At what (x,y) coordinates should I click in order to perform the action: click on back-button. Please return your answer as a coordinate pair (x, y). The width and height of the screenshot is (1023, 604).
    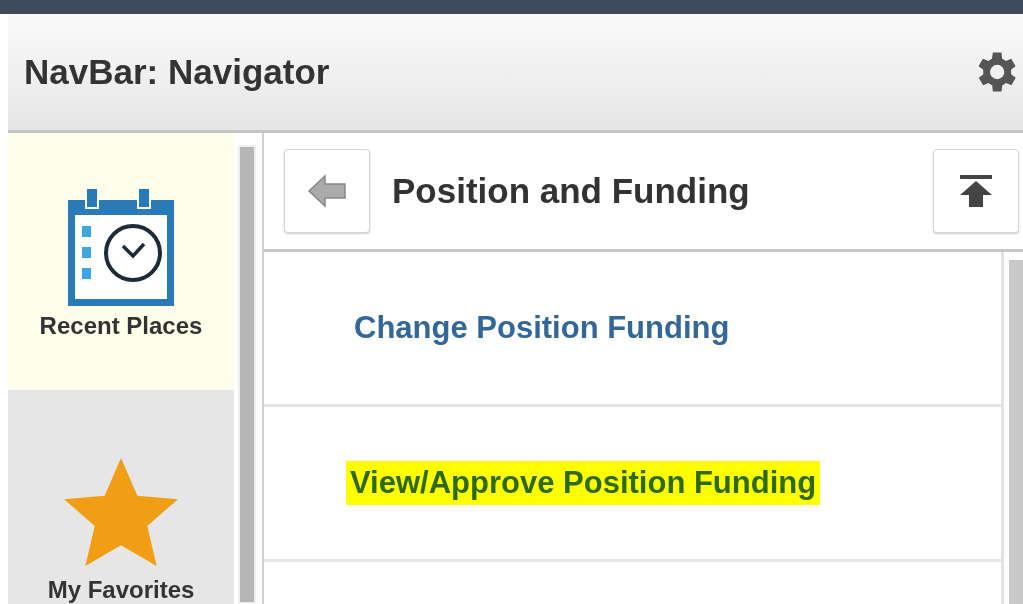
    Looking at the image, I should click on (327, 191).